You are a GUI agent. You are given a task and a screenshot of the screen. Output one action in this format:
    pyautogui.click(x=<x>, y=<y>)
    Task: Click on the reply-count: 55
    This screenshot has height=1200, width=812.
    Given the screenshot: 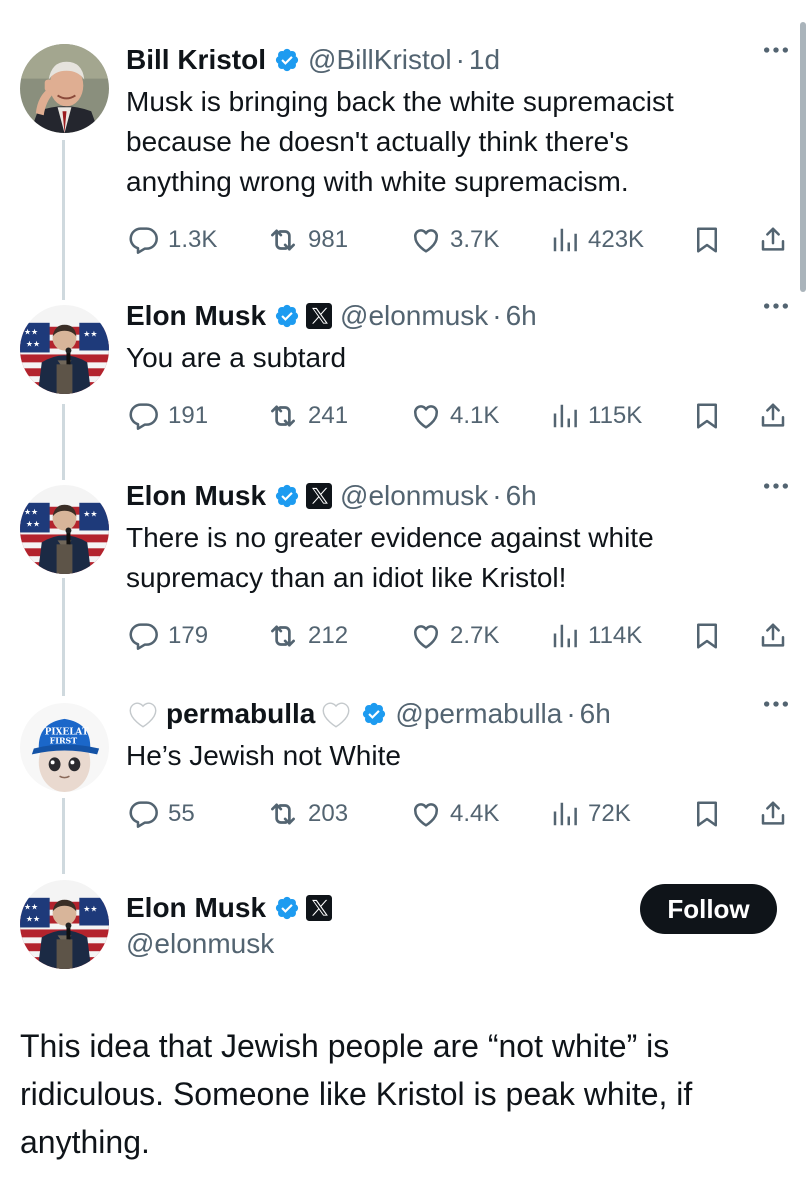 What is the action you would take?
    pyautogui.click(x=181, y=813)
    